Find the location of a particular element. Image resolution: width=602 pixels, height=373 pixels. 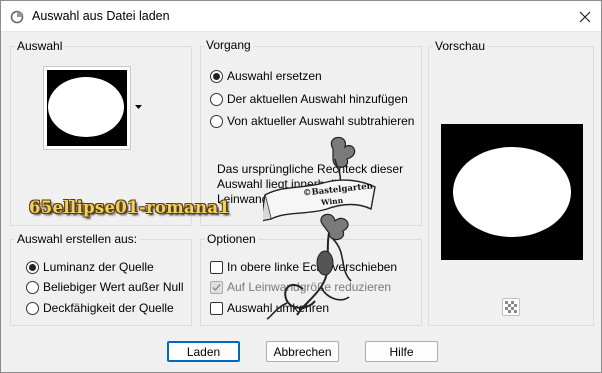

filename-overlay-text: 65ellipse01-romana1 is located at coordinates (130, 207).